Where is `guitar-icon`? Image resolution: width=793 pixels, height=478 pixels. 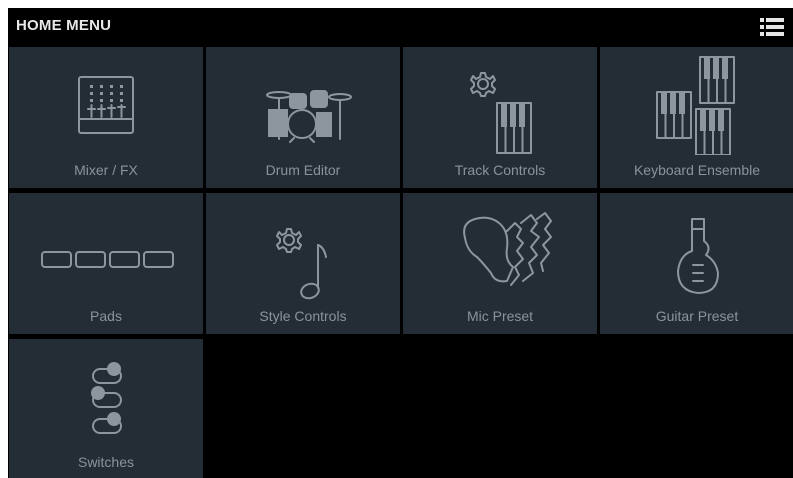
guitar-icon is located at coordinates (698, 256).